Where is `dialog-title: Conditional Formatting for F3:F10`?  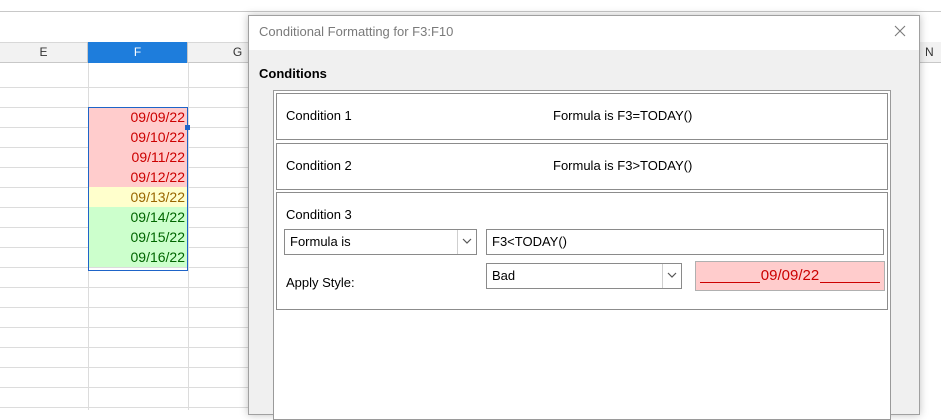
dialog-title: Conditional Formatting for F3:F10 is located at coordinates (356, 31).